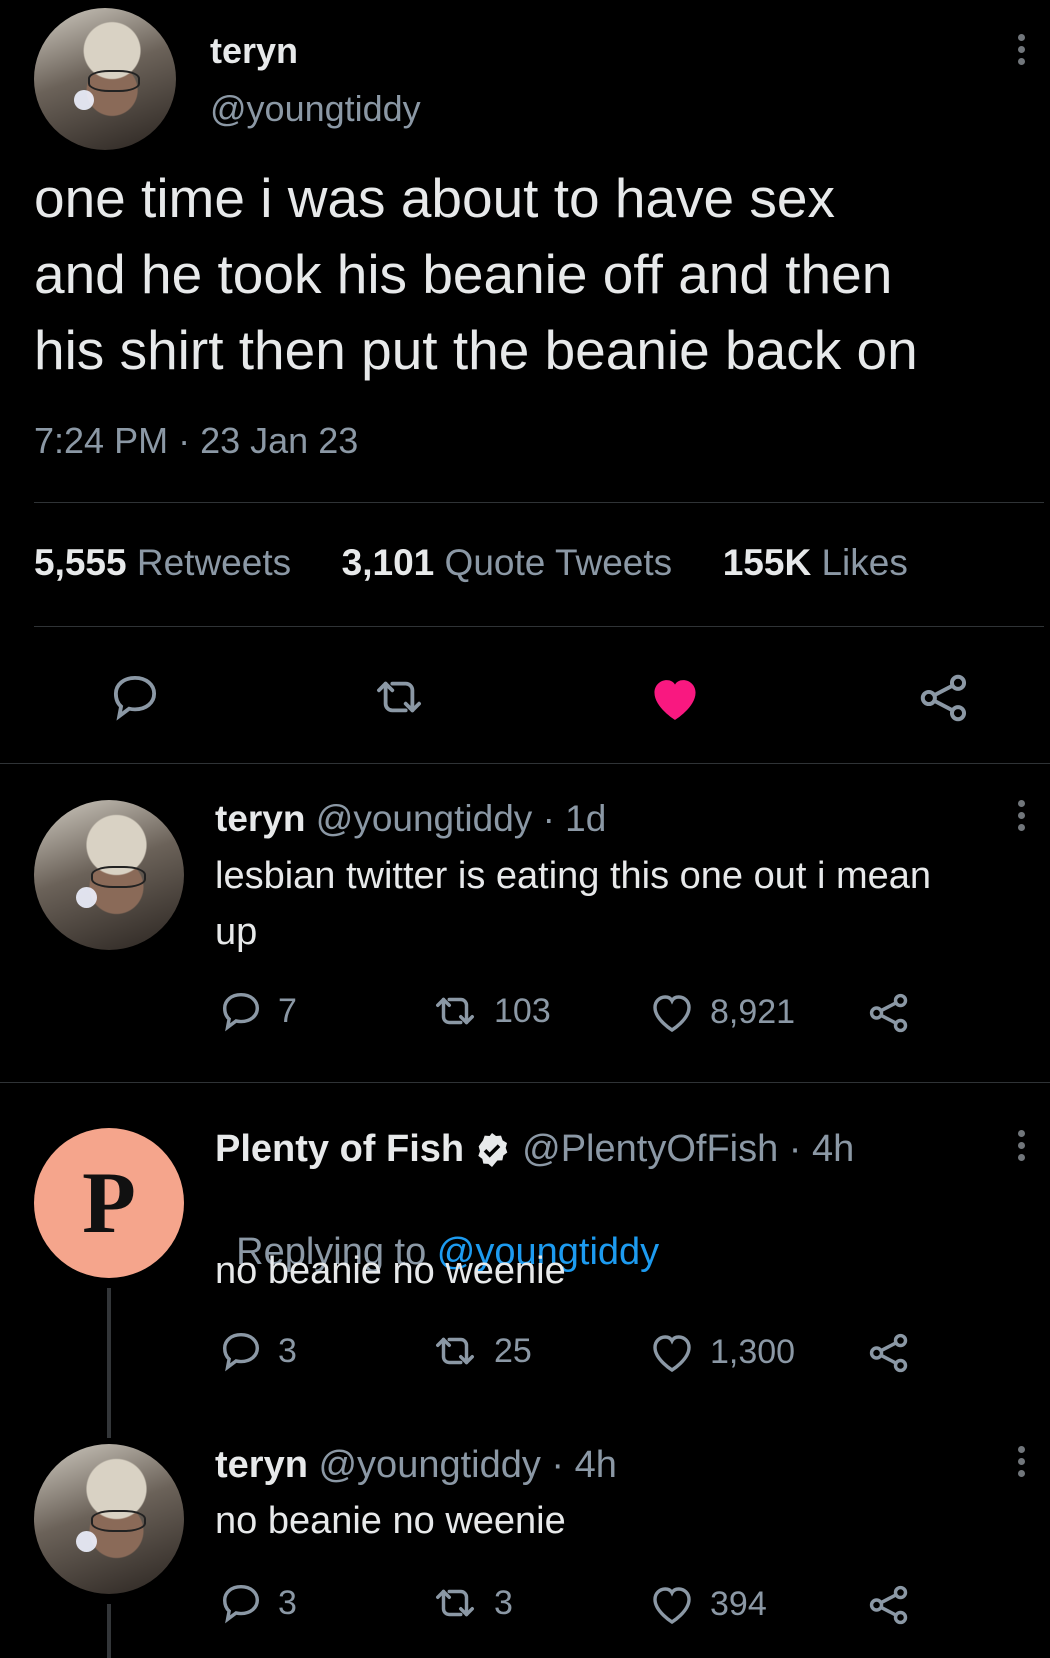 Image resolution: width=1050 pixels, height=1658 pixels. Describe the element at coordinates (339, 1149) in the screenshot. I see `author-name: Plenty of Fish` at that location.